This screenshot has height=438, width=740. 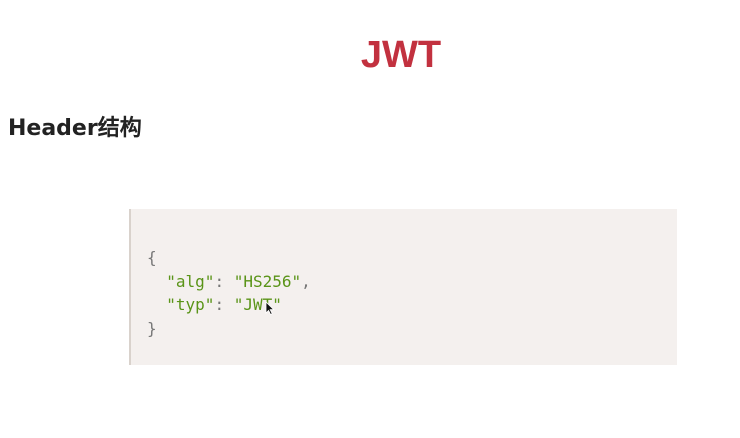 What do you see at coordinates (401, 55) in the screenshot?
I see `slide-title: JWT` at bounding box center [401, 55].